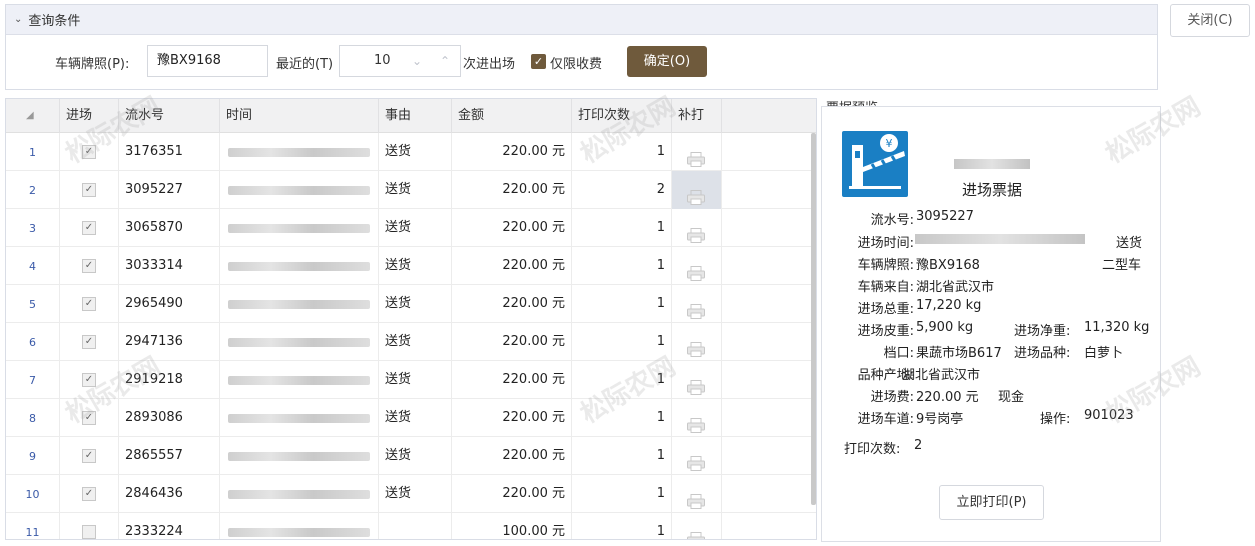  I want to click on stall-label: 档口:, so click(898, 353).